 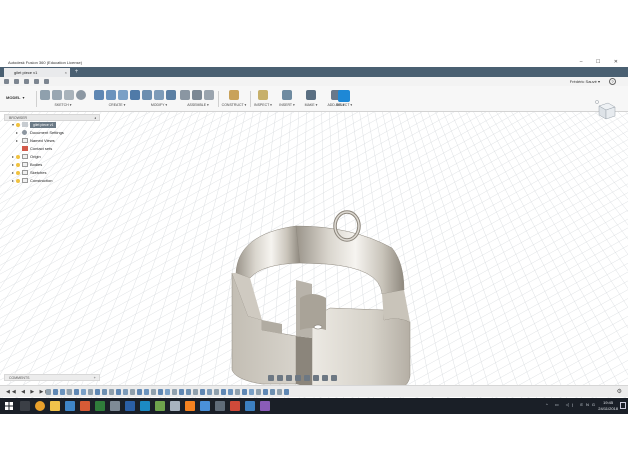 I want to click on circle-icon, so click(x=81, y=95).